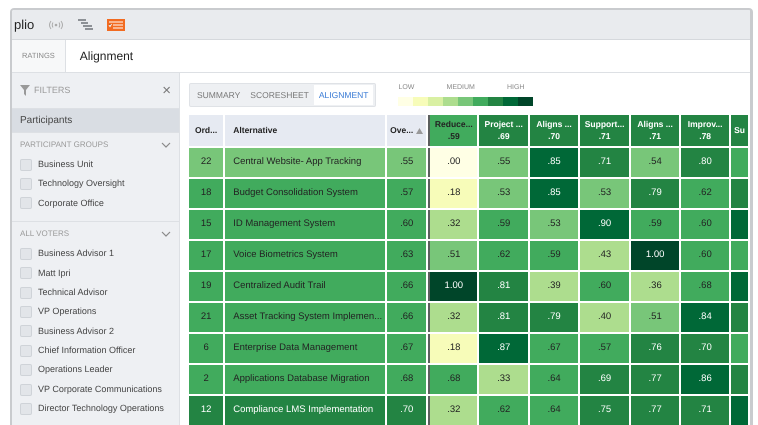 This screenshot has height=425, width=758. I want to click on column-header: Improv... .78, so click(705, 130).